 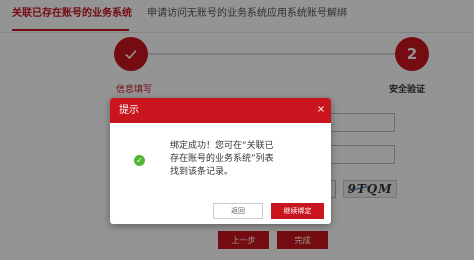 I want to click on dialog-message: 绑定成功！您可在“关联已 存在账号的业务系统”列表 找到该条记录。, so click(x=232, y=159).